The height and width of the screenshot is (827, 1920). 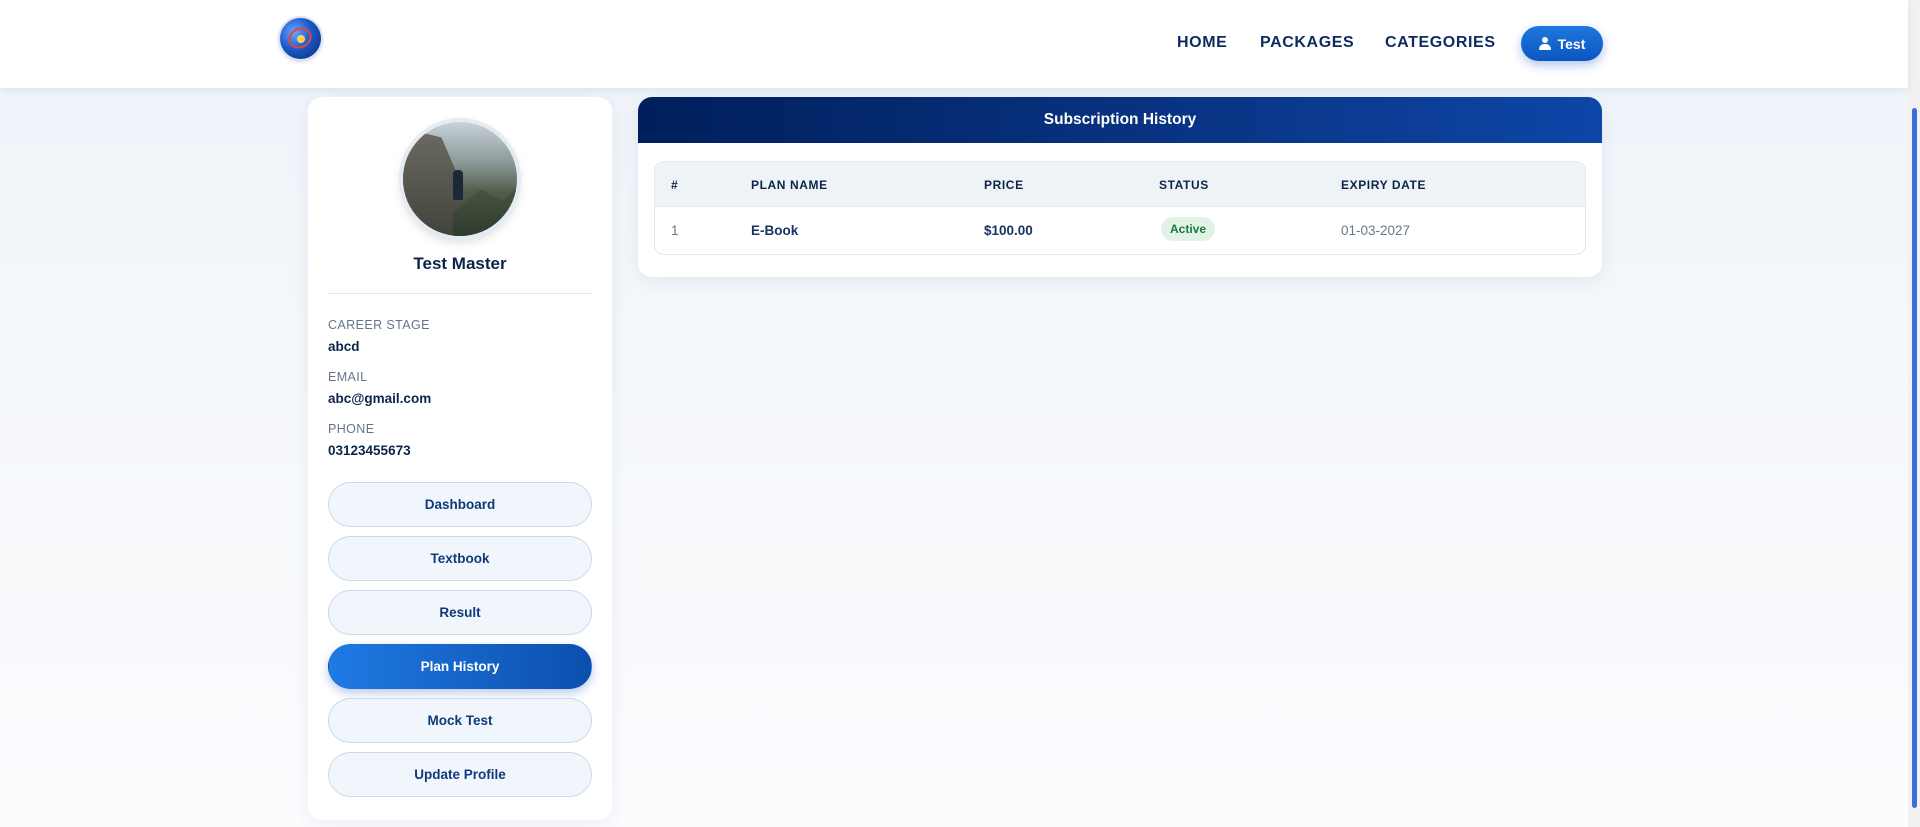 What do you see at coordinates (348, 377) in the screenshot?
I see `email-label: EMAIL` at bounding box center [348, 377].